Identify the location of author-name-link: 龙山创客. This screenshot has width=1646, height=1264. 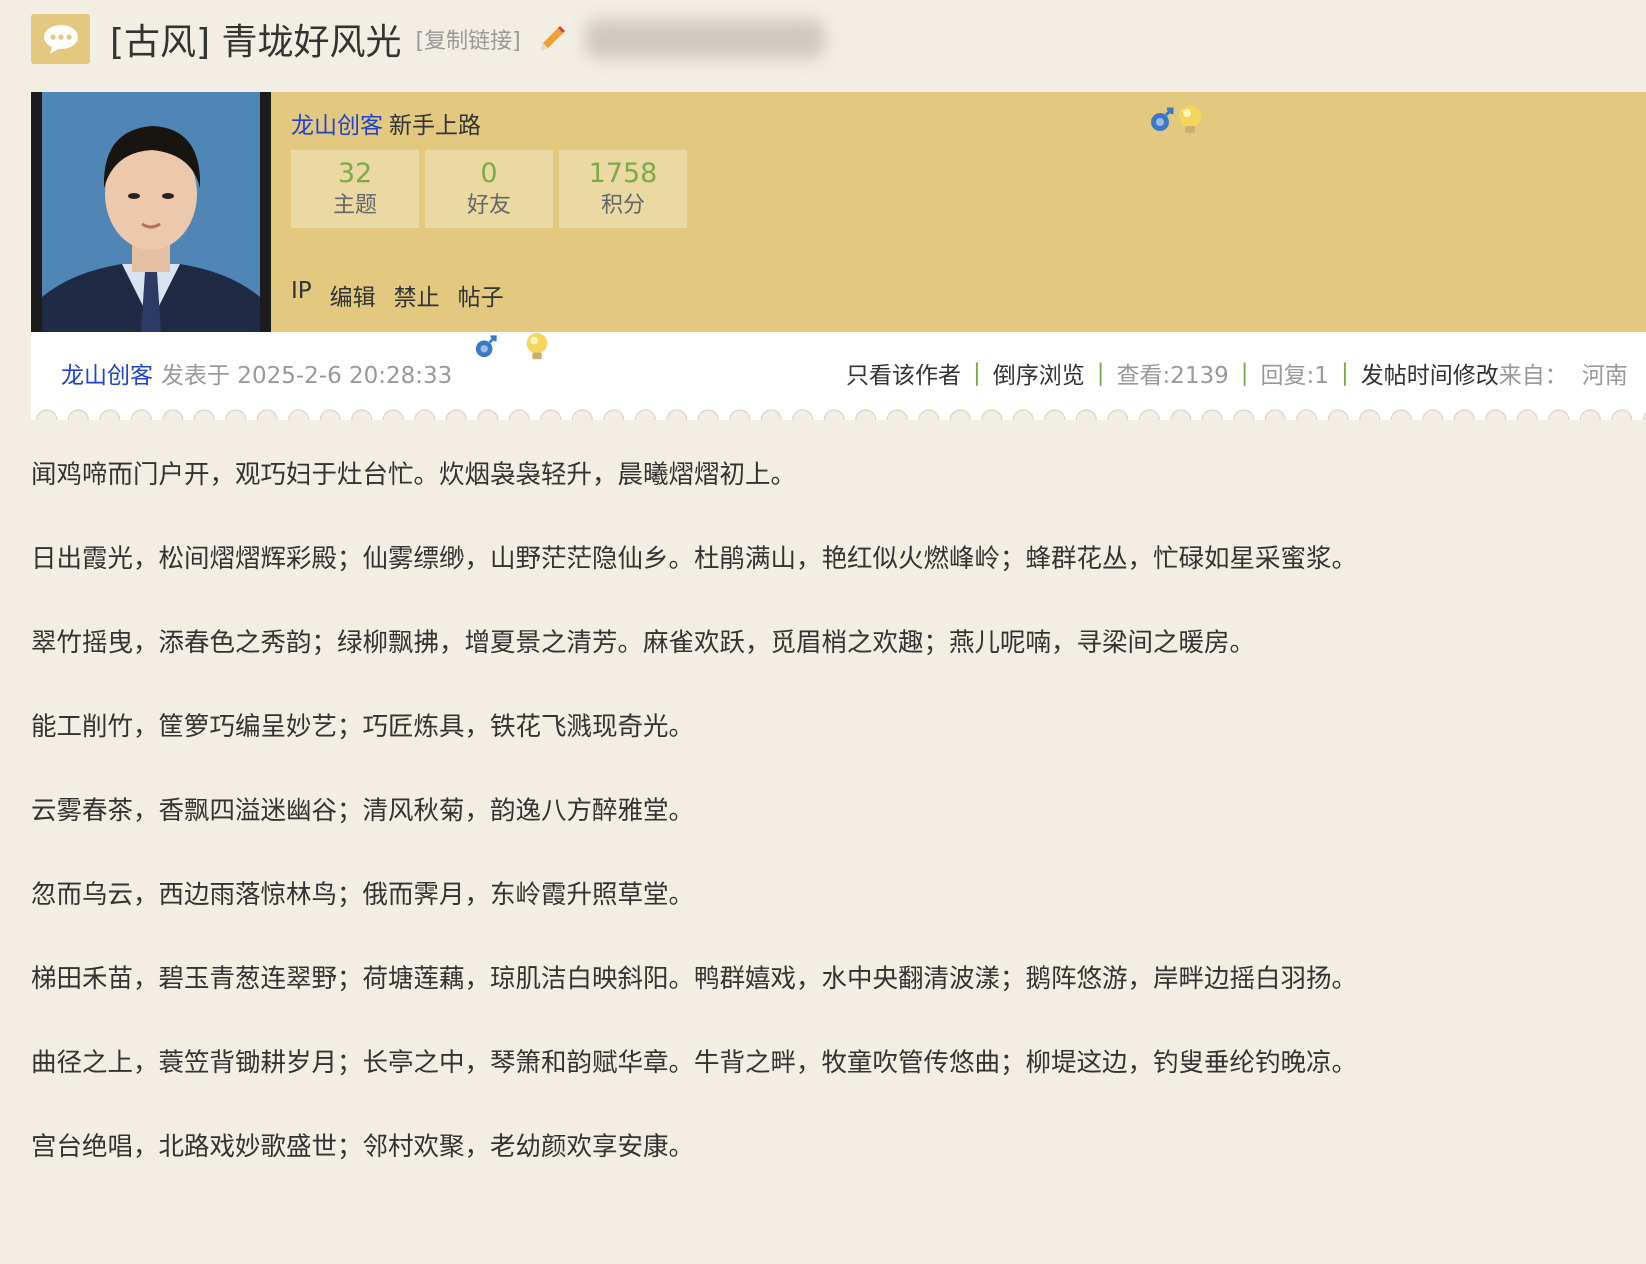
(337, 126).